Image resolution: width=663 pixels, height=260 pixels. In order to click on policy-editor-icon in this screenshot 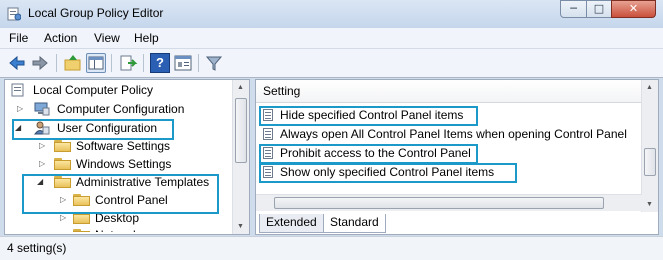, I will do `click(14, 14)`.